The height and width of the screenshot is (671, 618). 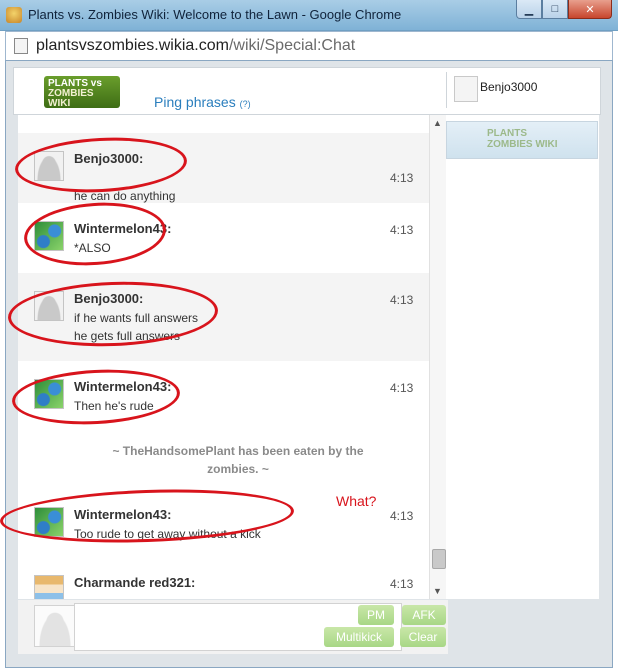 I want to click on window-controls: ▁ □ ✕, so click(x=564, y=10).